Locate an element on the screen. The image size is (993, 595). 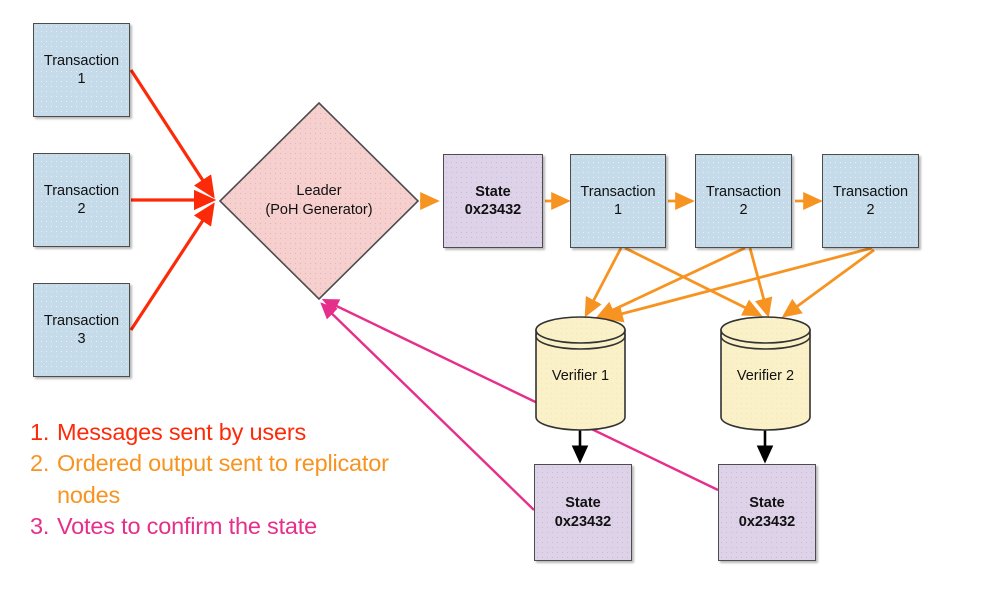
edge-entry3-to-verifier2 is located at coordinates (828, 283).